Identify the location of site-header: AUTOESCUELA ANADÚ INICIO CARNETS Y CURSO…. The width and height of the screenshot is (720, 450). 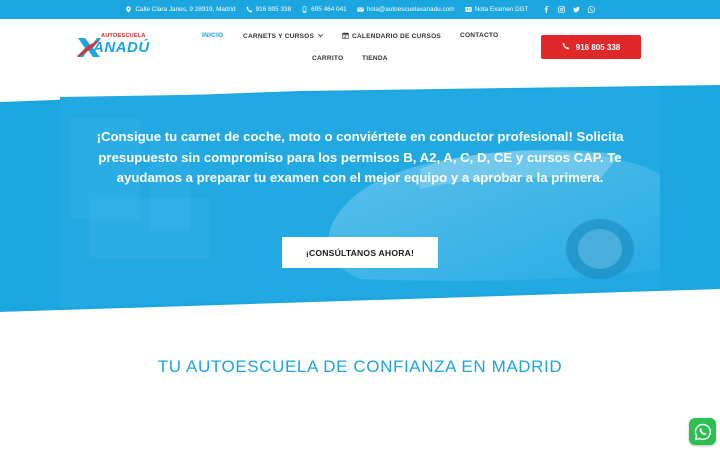
(360, 49).